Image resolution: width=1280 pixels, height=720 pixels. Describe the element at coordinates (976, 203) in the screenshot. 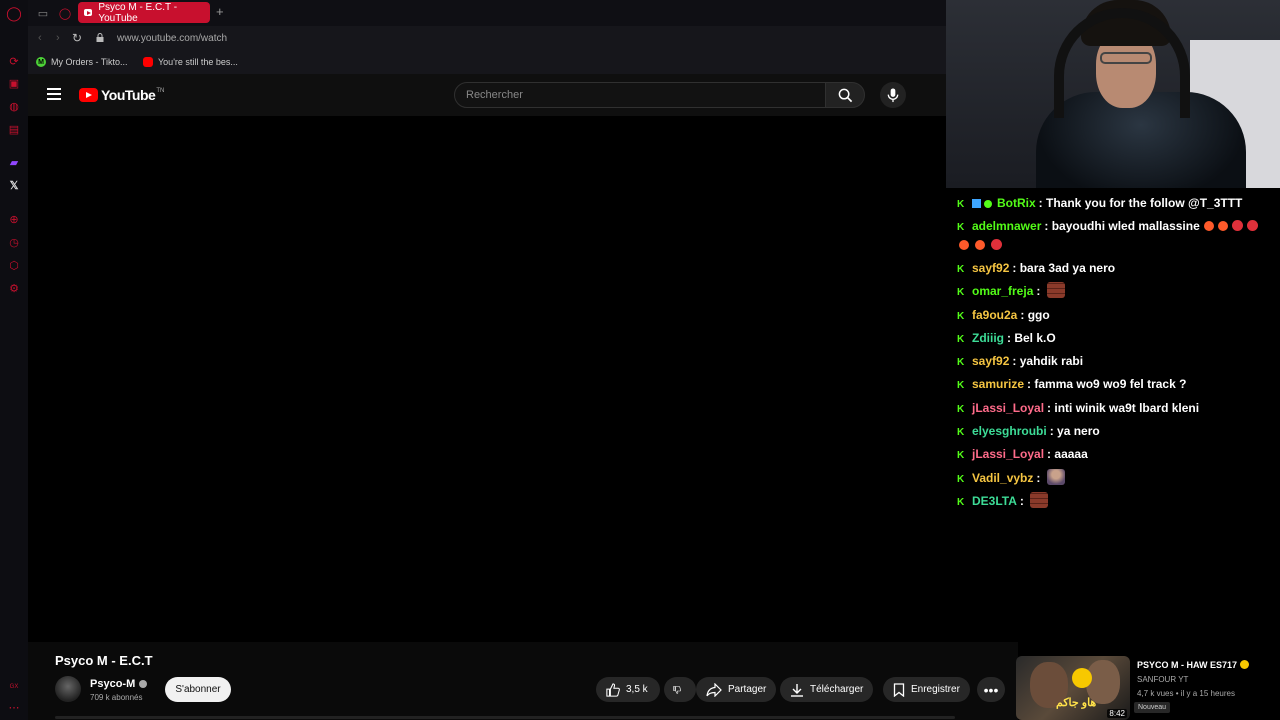

I see `bot-badge-icon` at that location.